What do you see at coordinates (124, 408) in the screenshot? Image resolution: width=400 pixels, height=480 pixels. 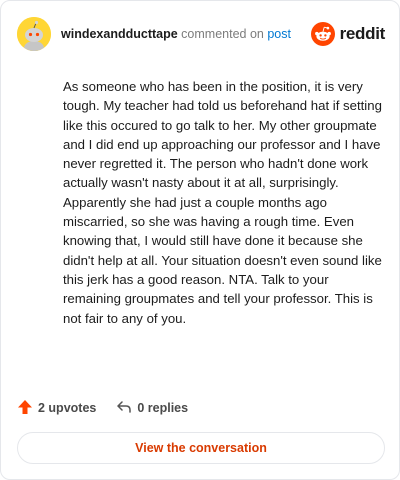 I see `reply-arrow-icon` at bounding box center [124, 408].